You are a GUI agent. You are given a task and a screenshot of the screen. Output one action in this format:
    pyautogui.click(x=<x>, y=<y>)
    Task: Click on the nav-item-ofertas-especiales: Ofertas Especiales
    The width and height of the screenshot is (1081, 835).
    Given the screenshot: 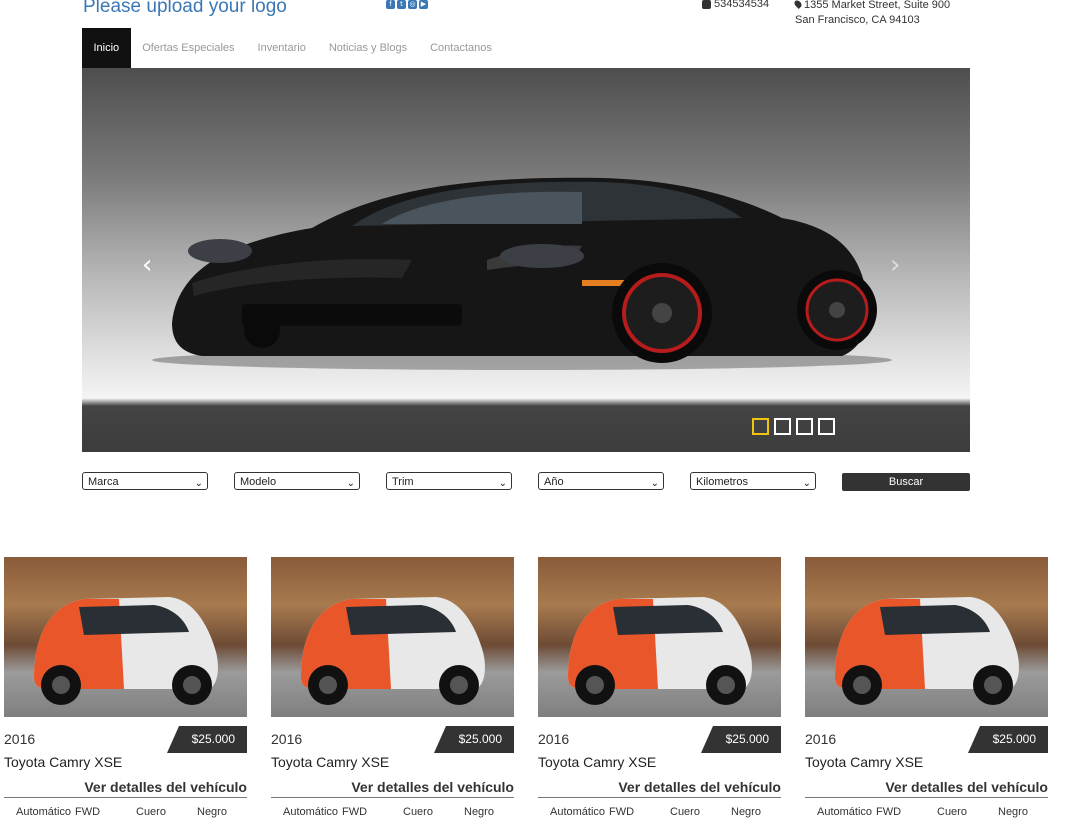 What is the action you would take?
    pyautogui.click(x=188, y=48)
    